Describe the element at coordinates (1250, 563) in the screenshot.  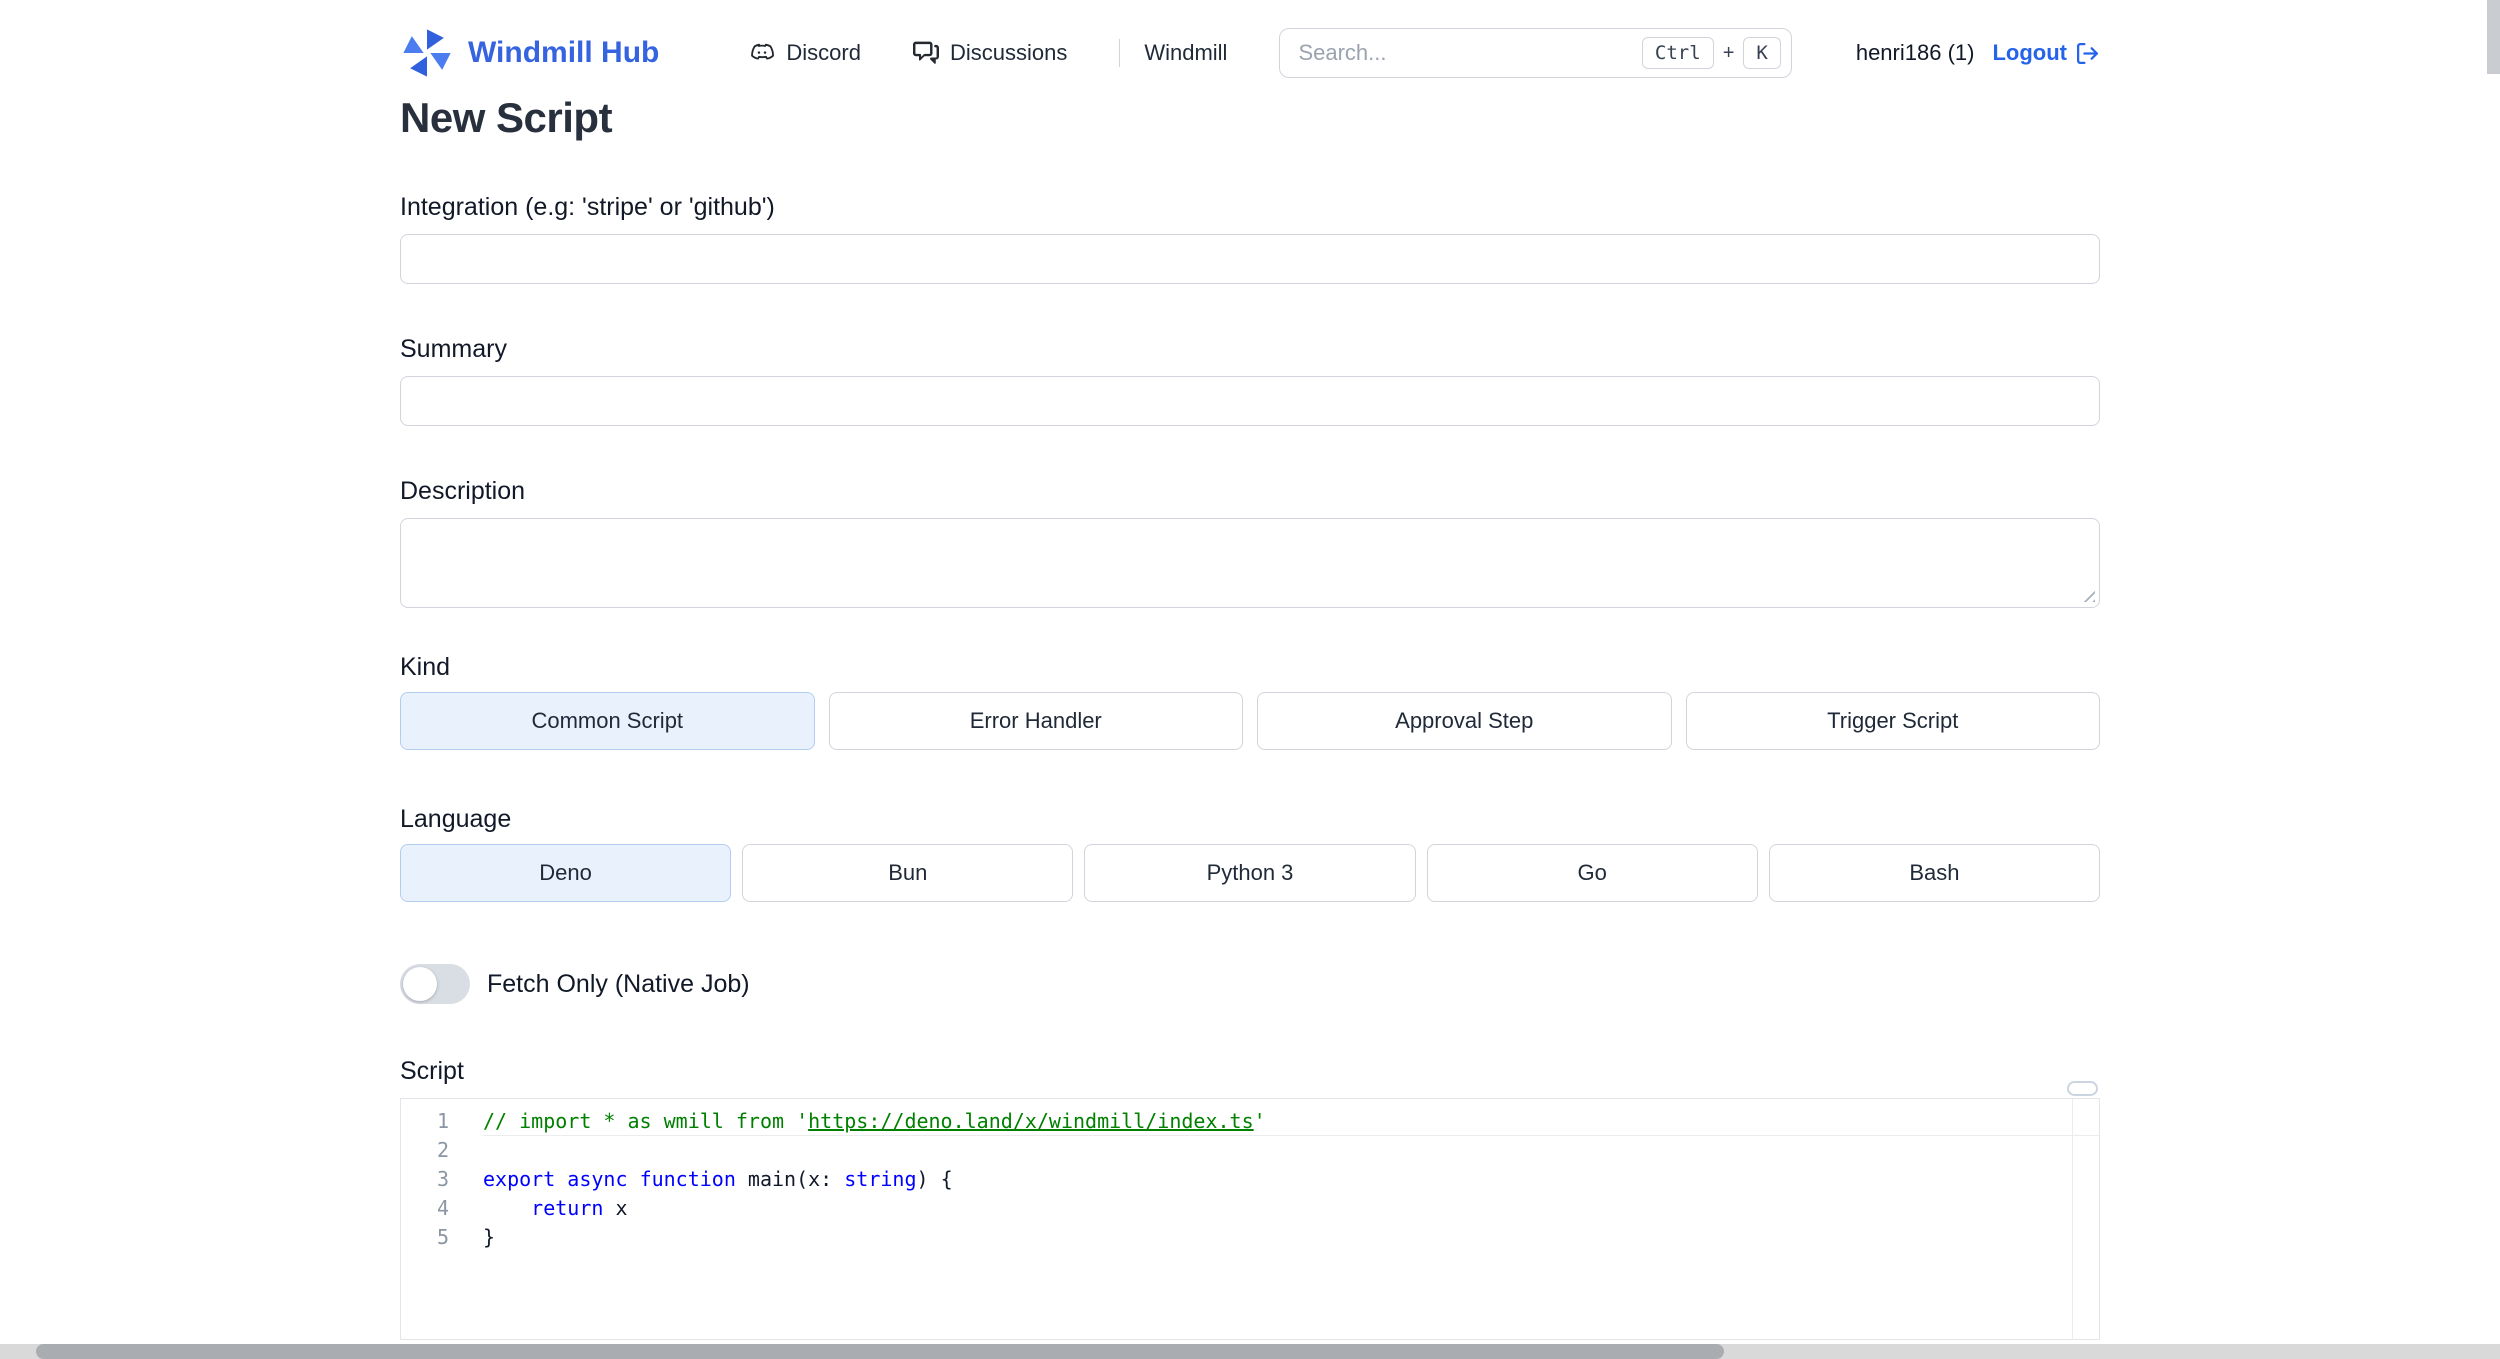
I see `description-textarea` at that location.